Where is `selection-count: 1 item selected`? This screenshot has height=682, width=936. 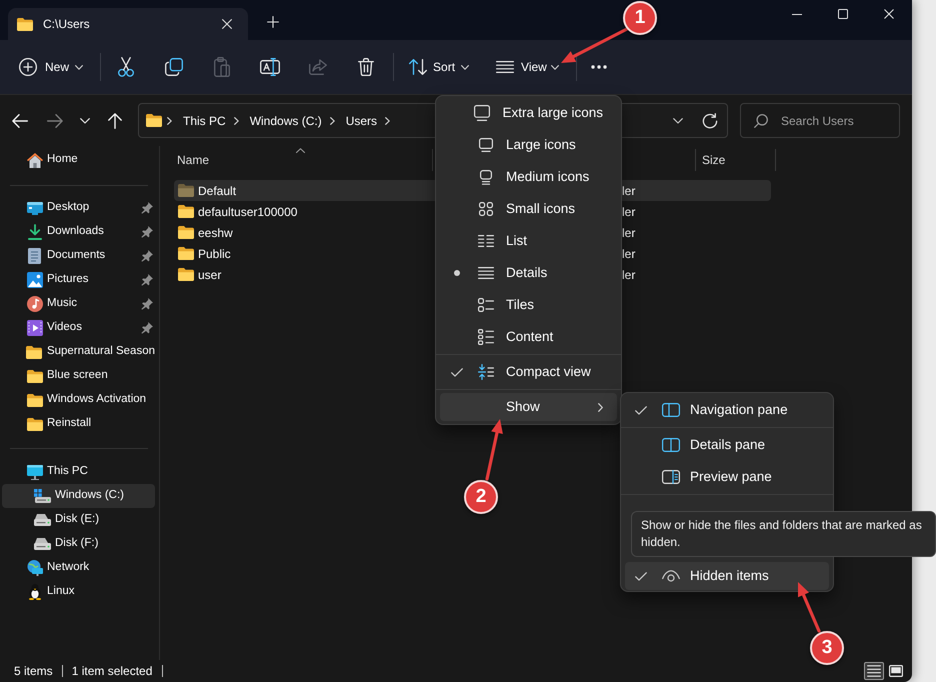
selection-count: 1 item selected is located at coordinates (112, 671).